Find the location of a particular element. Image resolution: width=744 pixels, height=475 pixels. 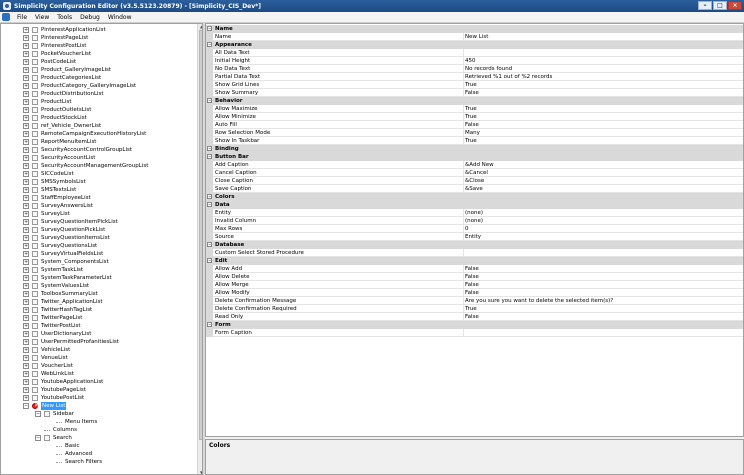

tree-item: + PinterestApplicationList is located at coordinates (99, 30).